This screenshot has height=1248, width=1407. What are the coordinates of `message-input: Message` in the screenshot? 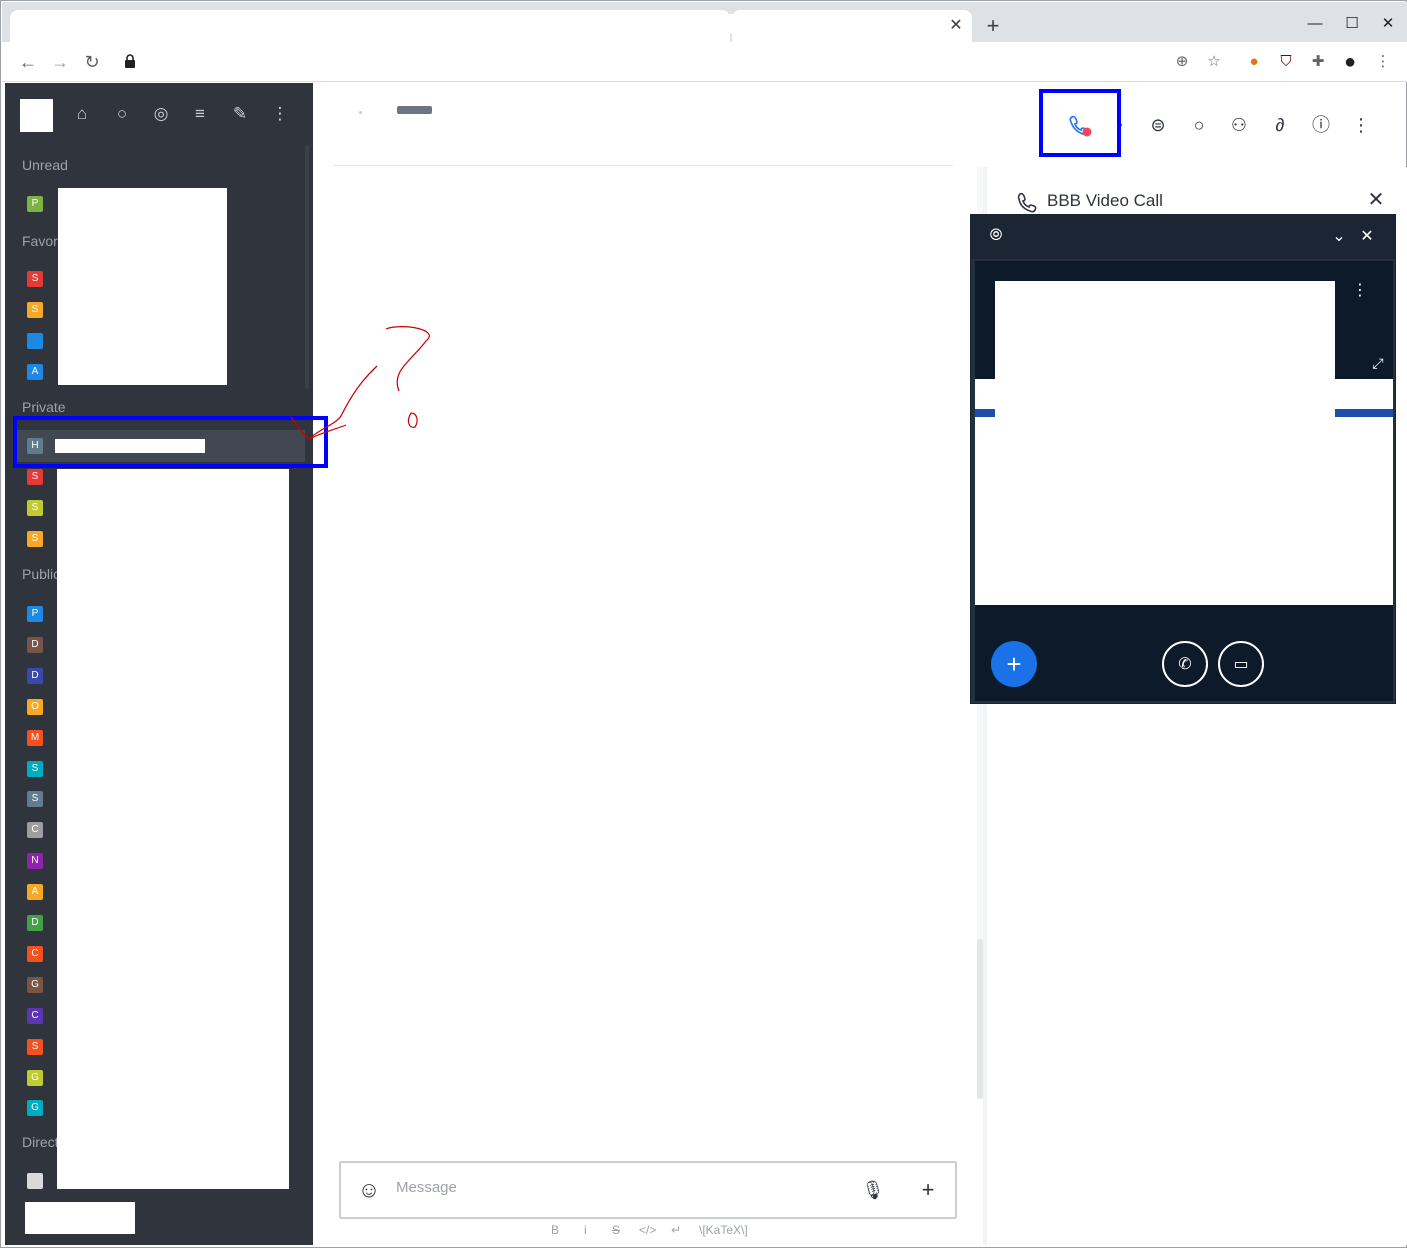 It's located at (426, 1187).